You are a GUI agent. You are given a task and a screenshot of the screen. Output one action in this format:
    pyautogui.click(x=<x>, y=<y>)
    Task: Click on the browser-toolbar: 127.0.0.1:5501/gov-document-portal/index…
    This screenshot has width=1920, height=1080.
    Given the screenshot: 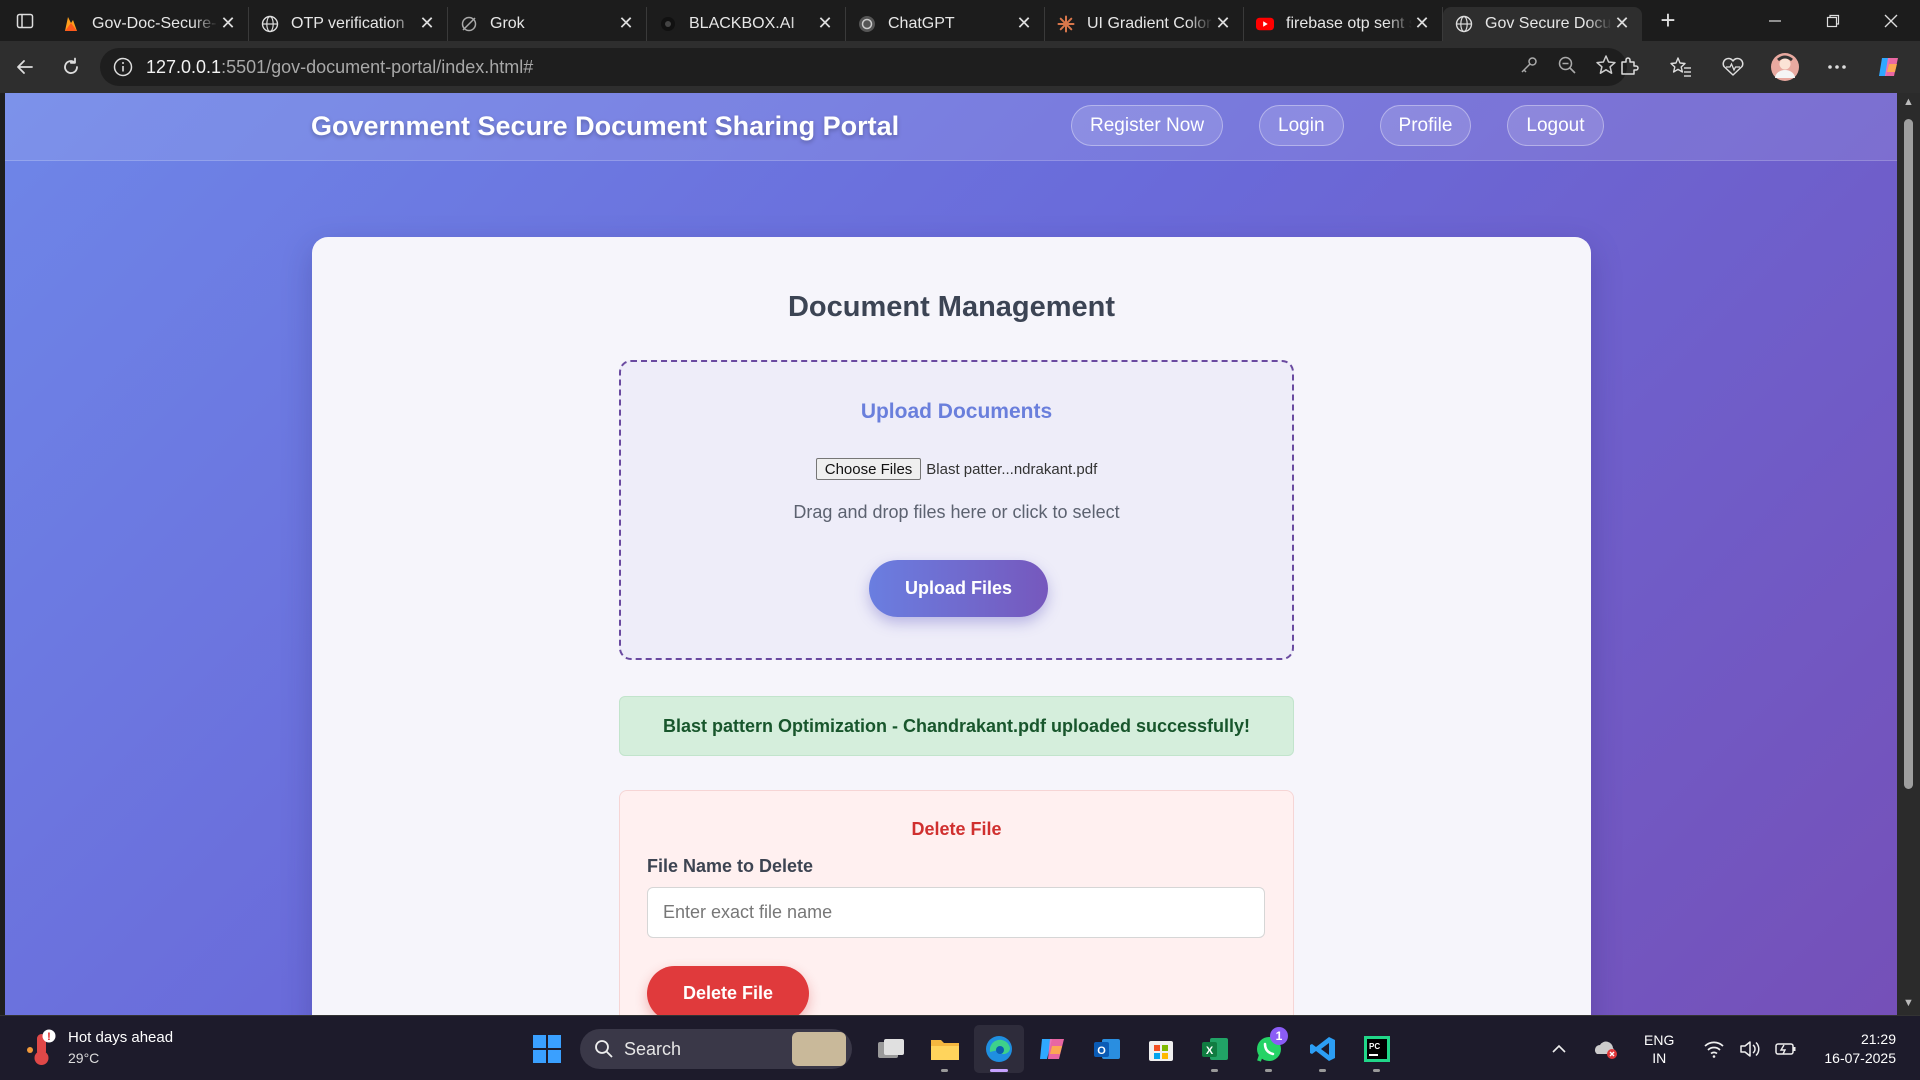 What is the action you would take?
    pyautogui.click(x=960, y=67)
    